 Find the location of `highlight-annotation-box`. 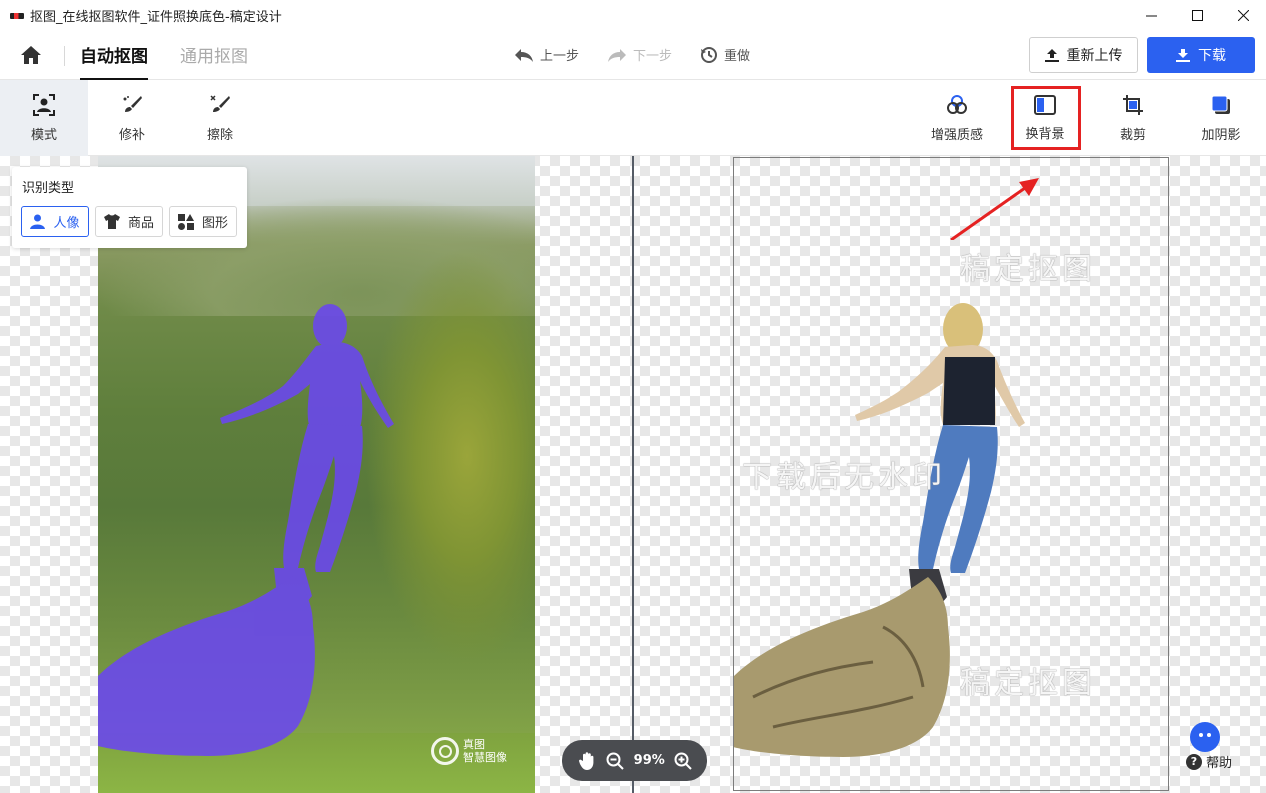

highlight-annotation-box is located at coordinates (1046, 118).